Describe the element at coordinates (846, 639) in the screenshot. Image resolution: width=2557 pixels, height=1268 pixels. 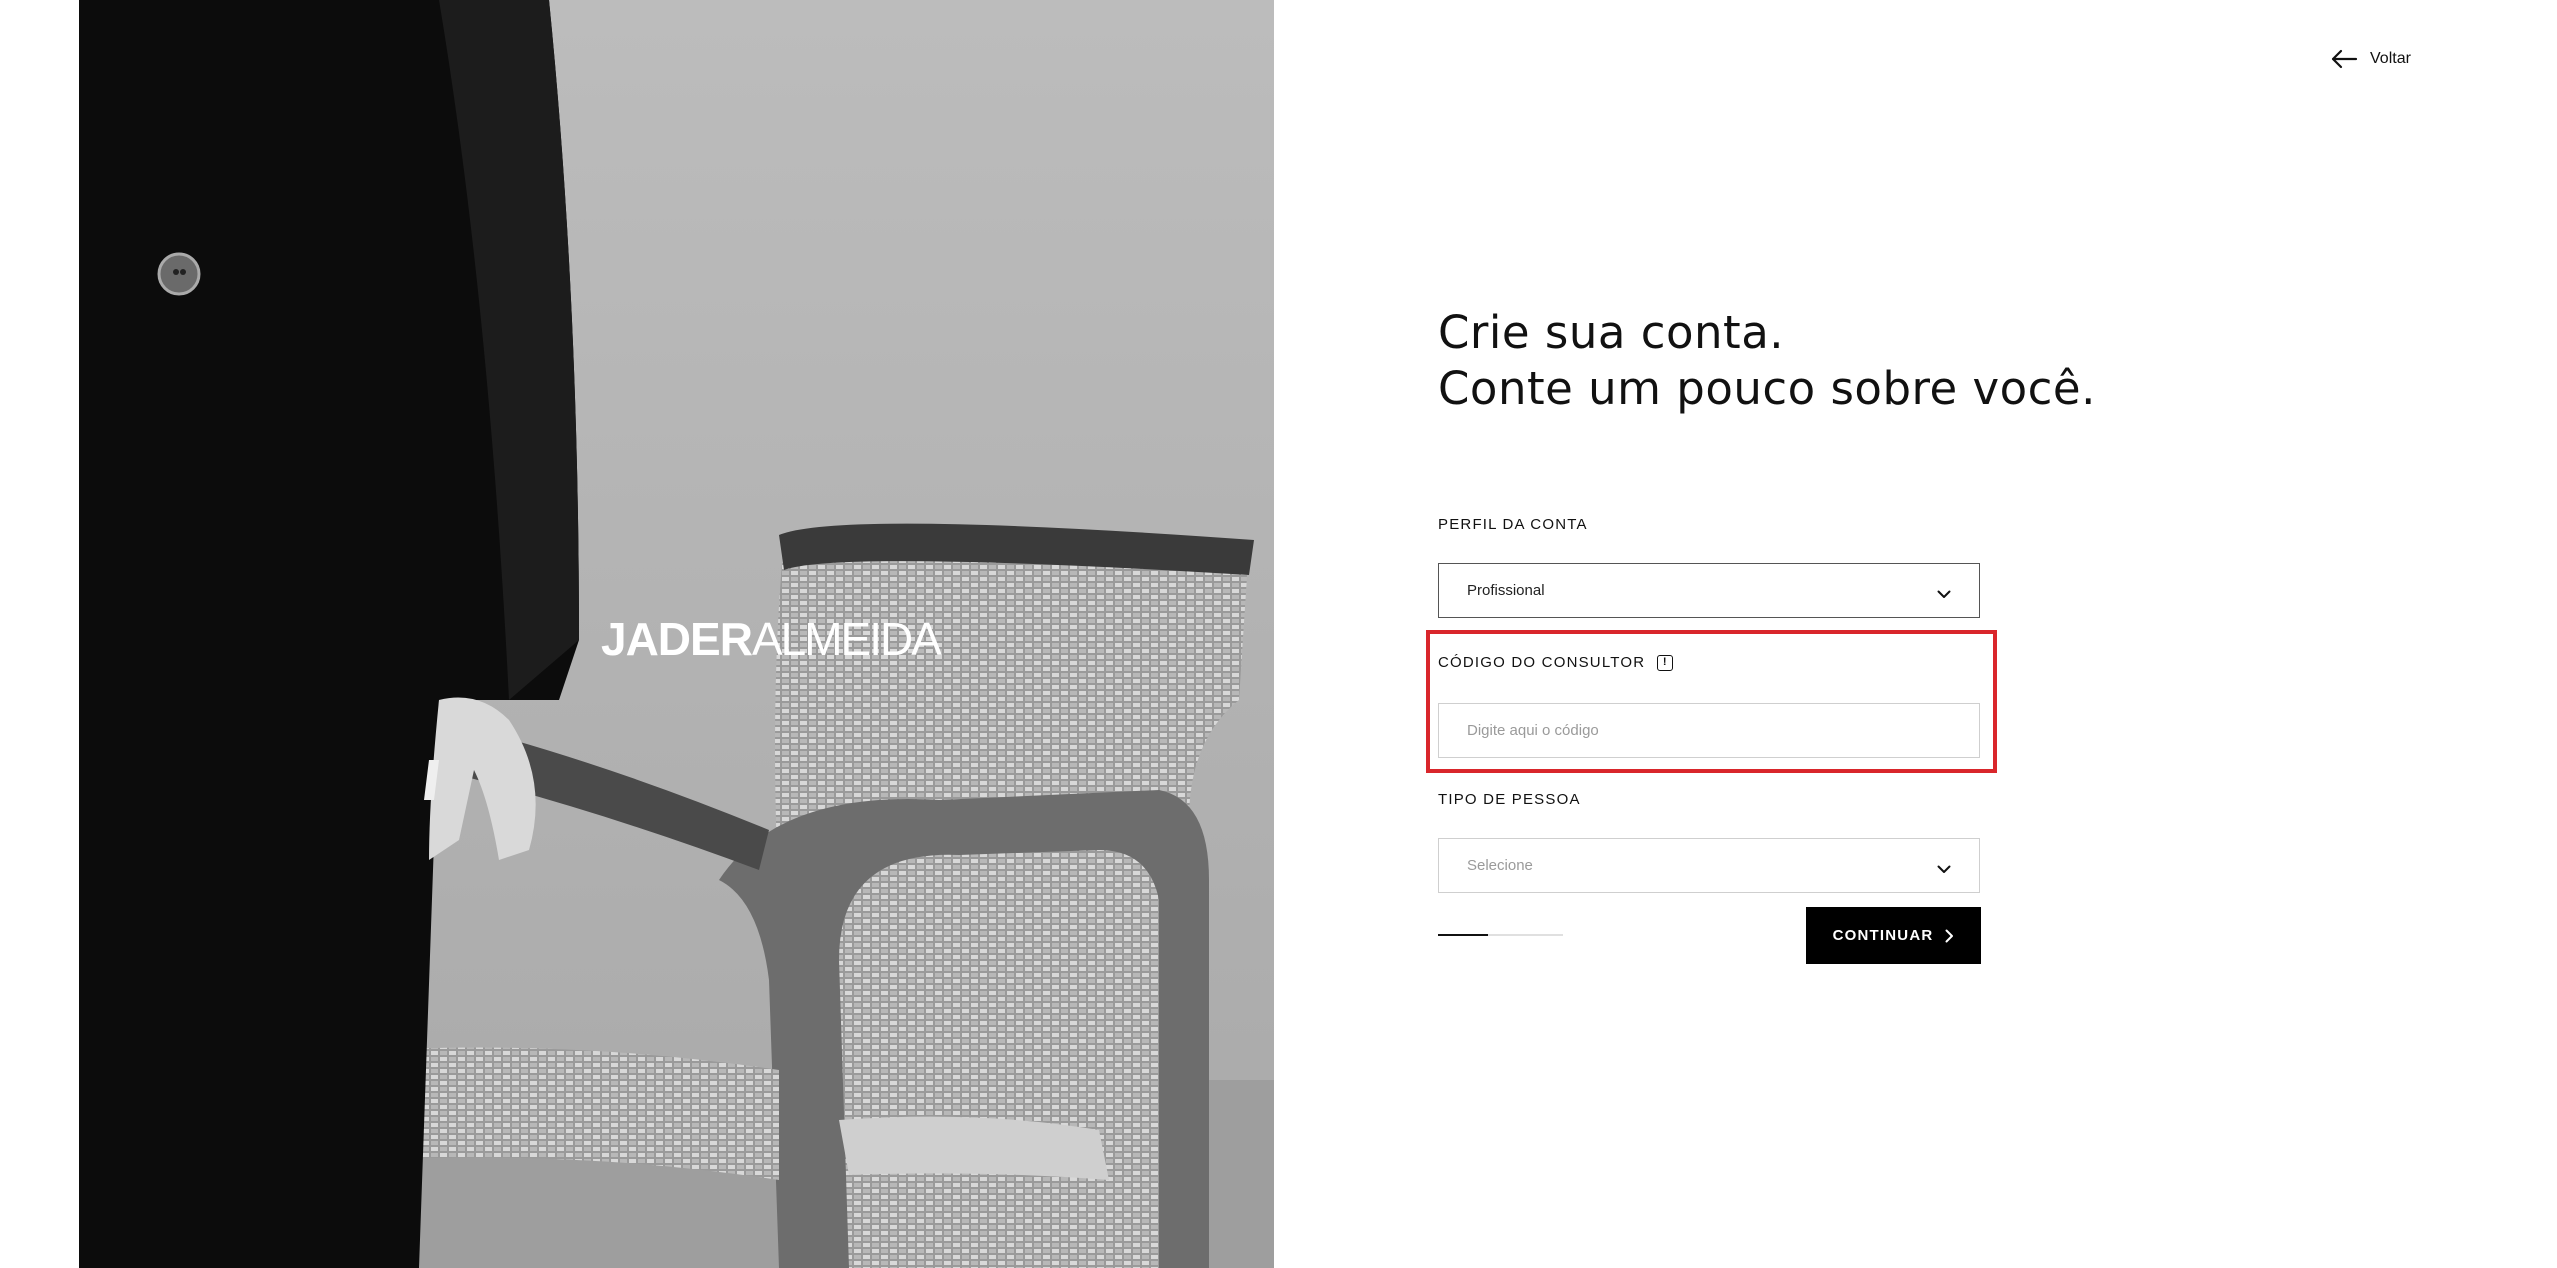
I see `brand-logo-light: ALMEIDA` at that location.